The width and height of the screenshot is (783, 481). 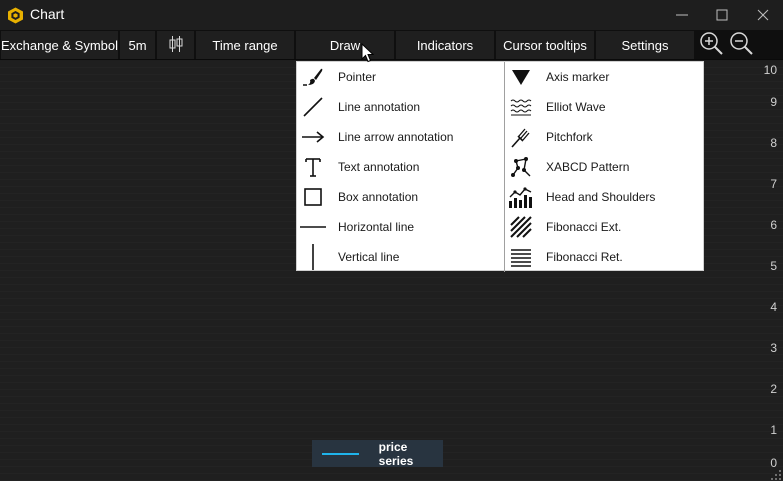 I want to click on zoom-out-button, so click(x=741, y=45).